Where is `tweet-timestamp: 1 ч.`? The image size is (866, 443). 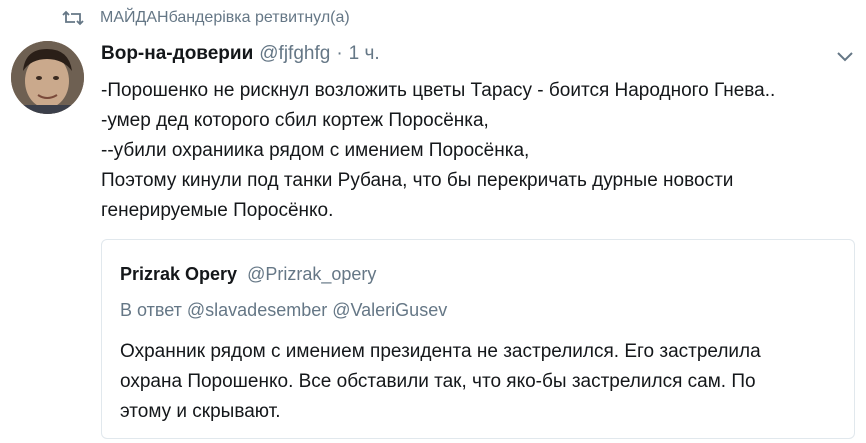 tweet-timestamp: 1 ч. is located at coordinates (364, 54).